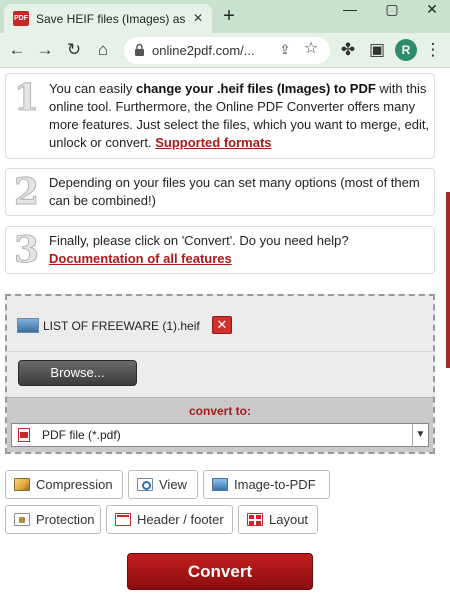  I want to click on pdf-favicon-icon: PDF, so click(21, 18).